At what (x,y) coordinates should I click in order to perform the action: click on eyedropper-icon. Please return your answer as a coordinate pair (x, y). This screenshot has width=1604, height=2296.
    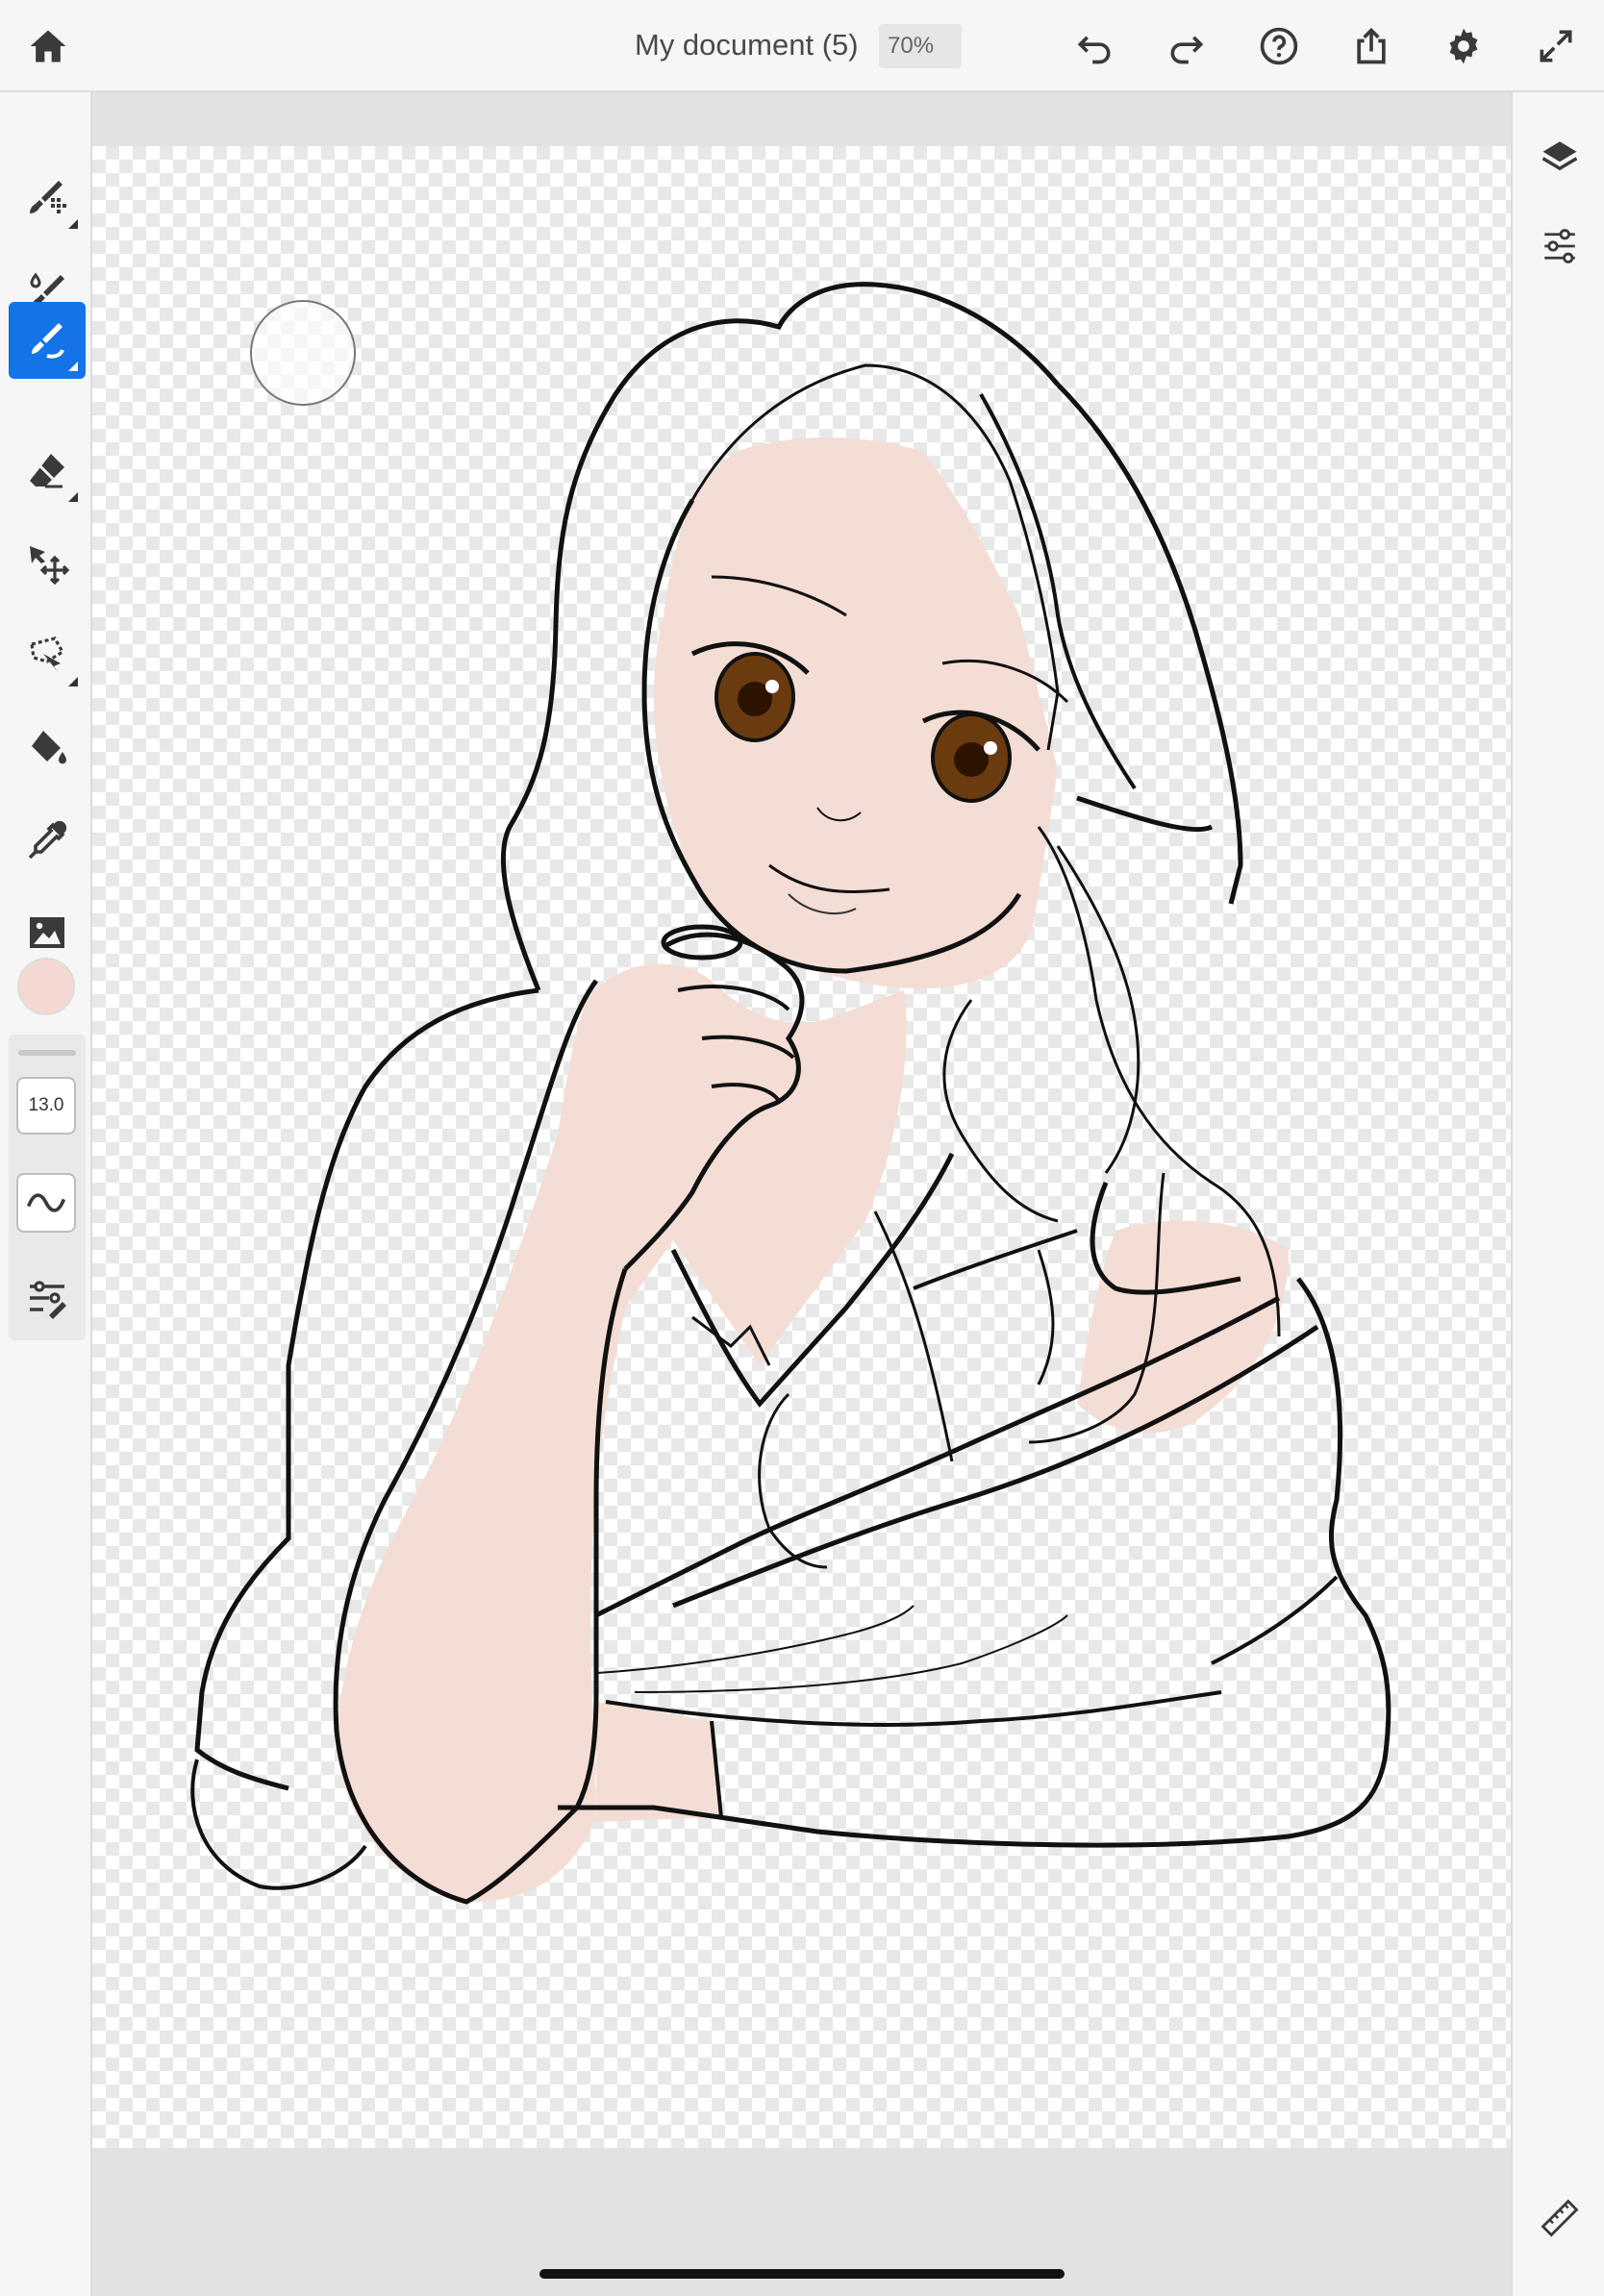
    Looking at the image, I should click on (47, 840).